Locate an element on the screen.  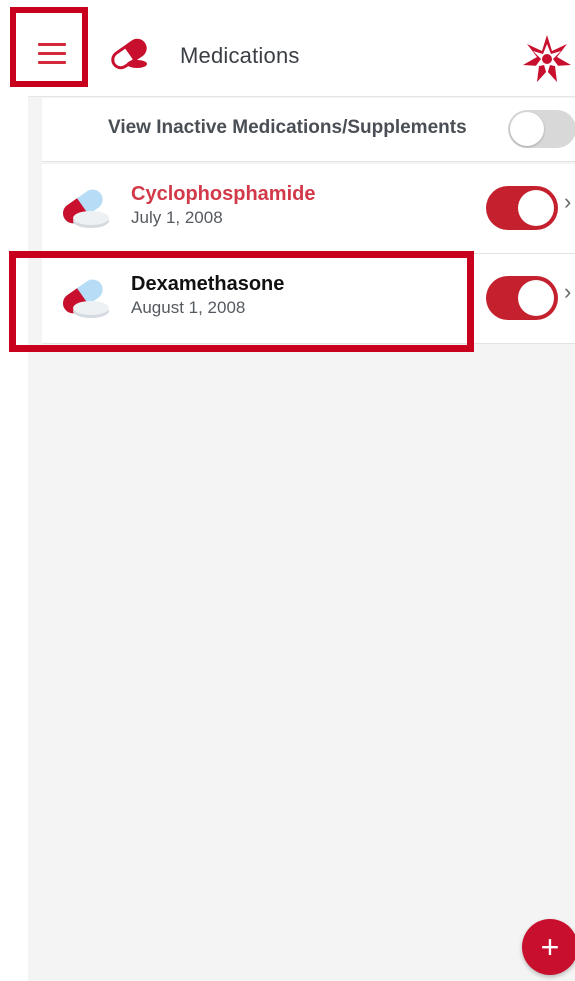
medication-row-cyclophosphamide: Cyclophosphamide July 1, 2008 › is located at coordinates (308, 209).